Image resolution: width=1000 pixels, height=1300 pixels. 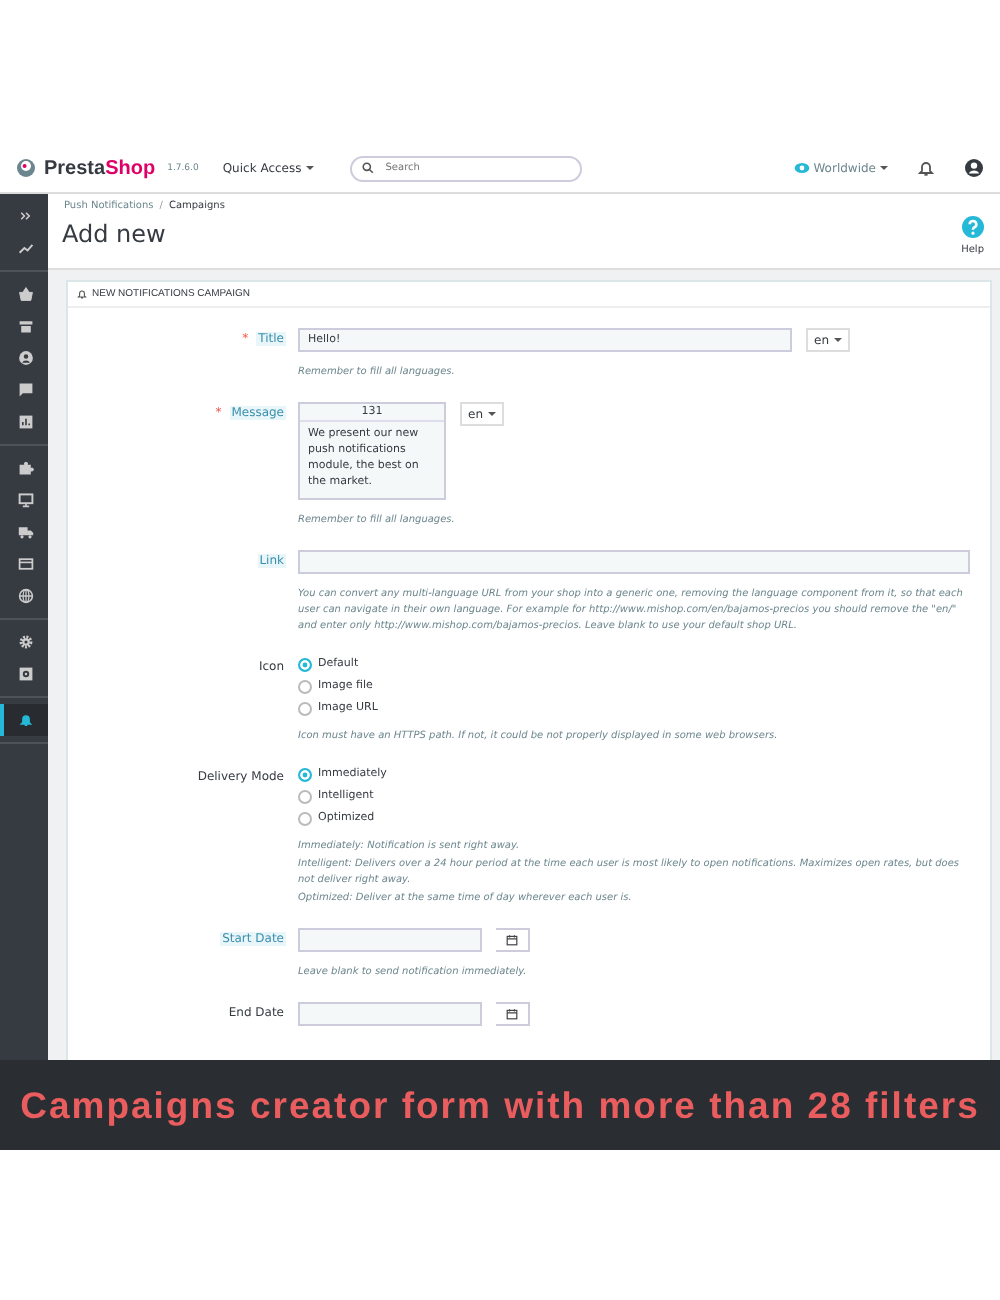 What do you see at coordinates (26, 216) in the screenshot?
I see `chevrons-icon` at bounding box center [26, 216].